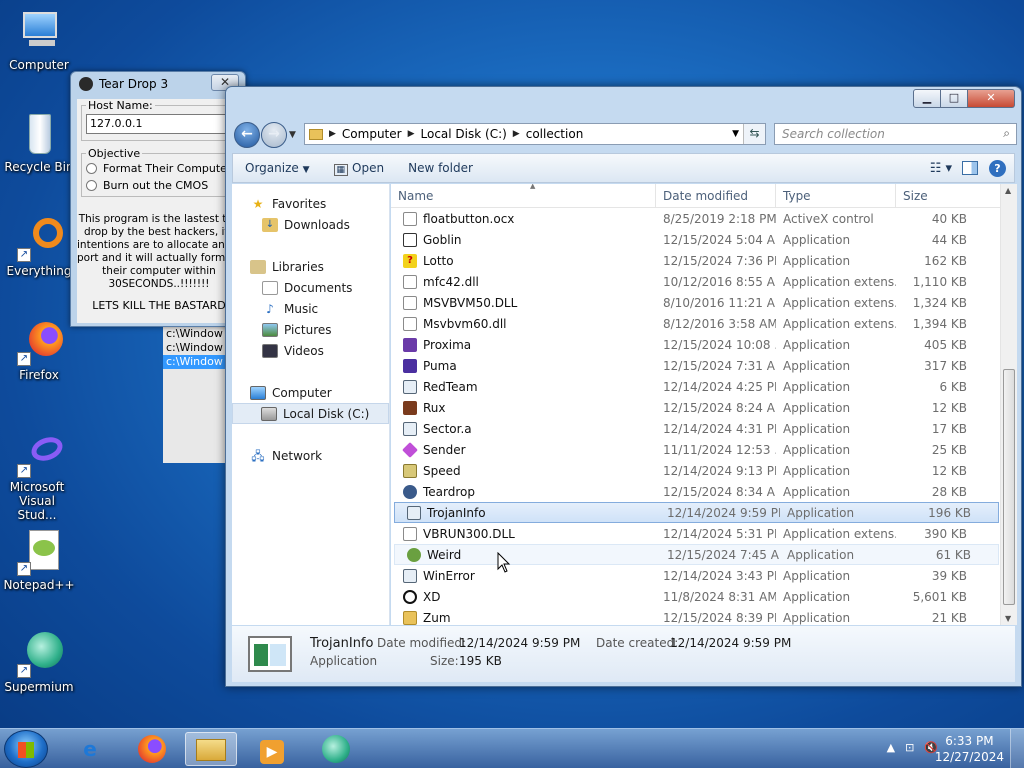  Describe the element at coordinates (696, 554) in the screenshot. I see `file-row: Weird 12/15/2024 7:45 AM Application 61 KB` at that location.